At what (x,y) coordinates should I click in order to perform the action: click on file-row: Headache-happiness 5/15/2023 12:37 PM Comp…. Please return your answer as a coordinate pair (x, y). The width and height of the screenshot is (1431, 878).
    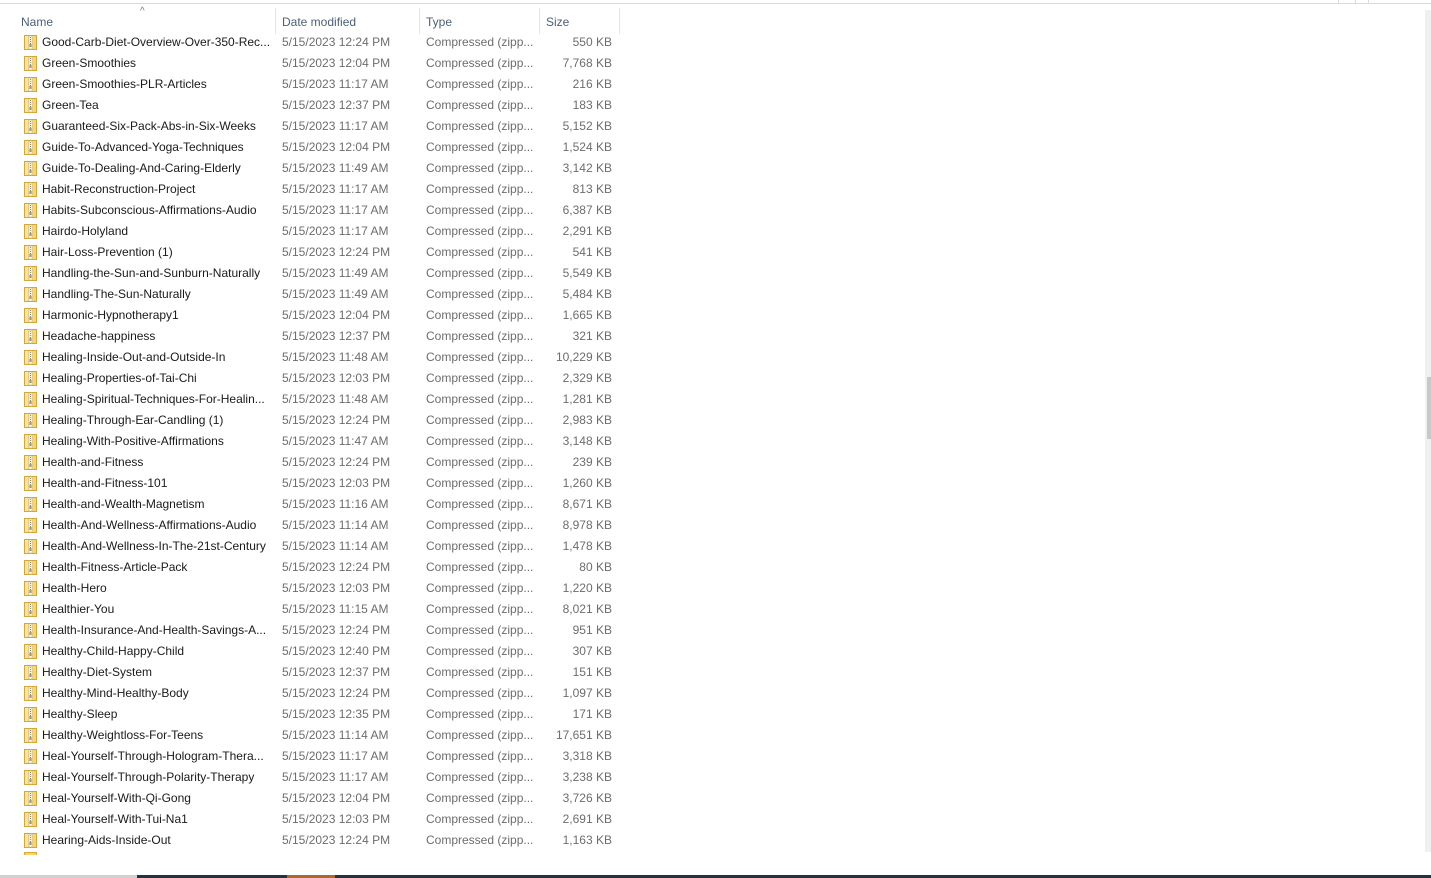
    Looking at the image, I should click on (320, 336).